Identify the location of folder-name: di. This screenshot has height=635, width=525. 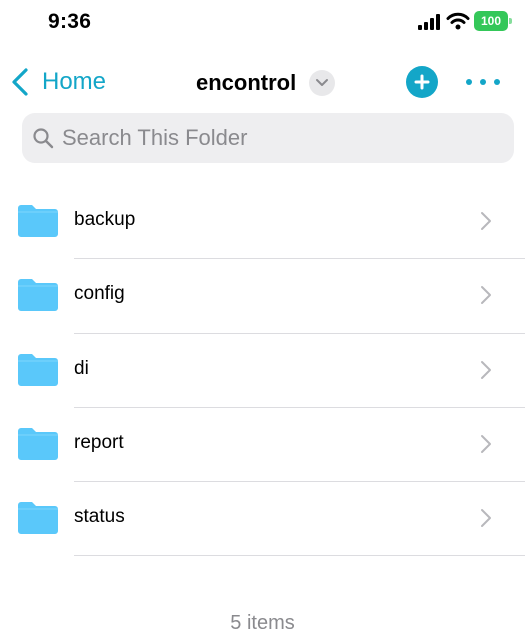
(81, 368).